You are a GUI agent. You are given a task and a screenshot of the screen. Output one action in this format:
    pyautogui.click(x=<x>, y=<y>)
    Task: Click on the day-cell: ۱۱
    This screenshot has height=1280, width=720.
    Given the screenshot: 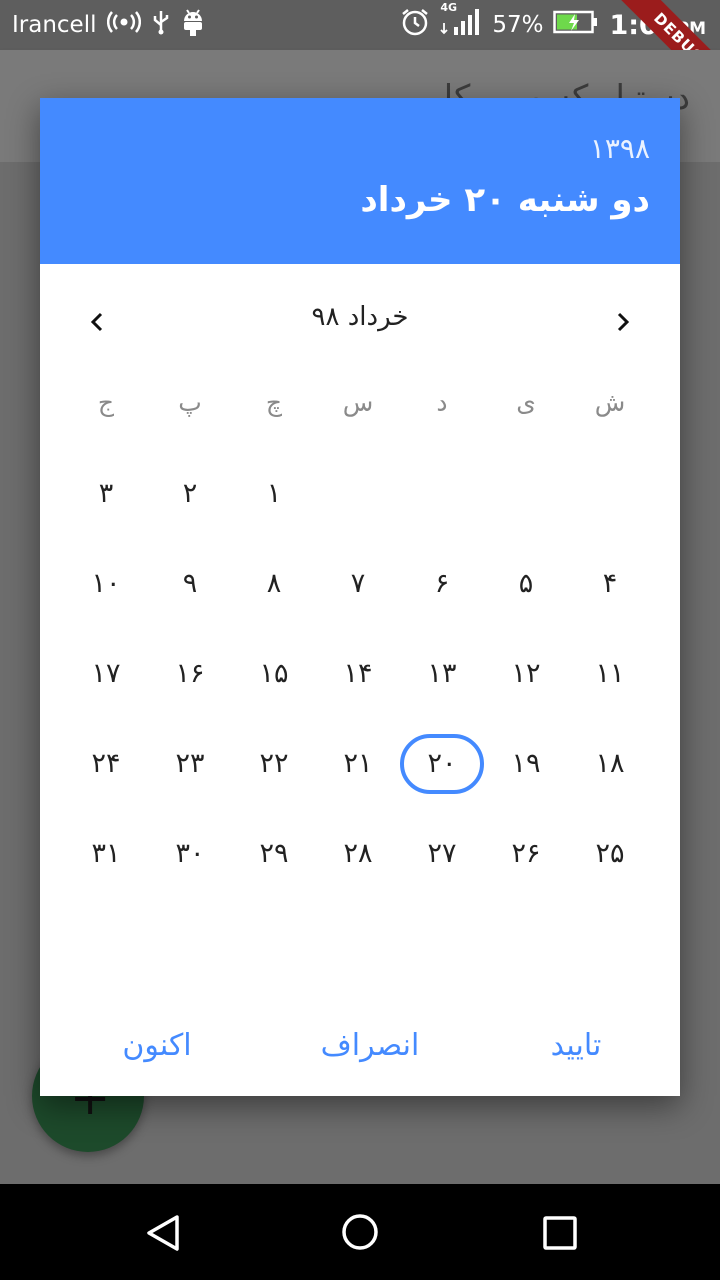 What is the action you would take?
    pyautogui.click(x=610, y=674)
    